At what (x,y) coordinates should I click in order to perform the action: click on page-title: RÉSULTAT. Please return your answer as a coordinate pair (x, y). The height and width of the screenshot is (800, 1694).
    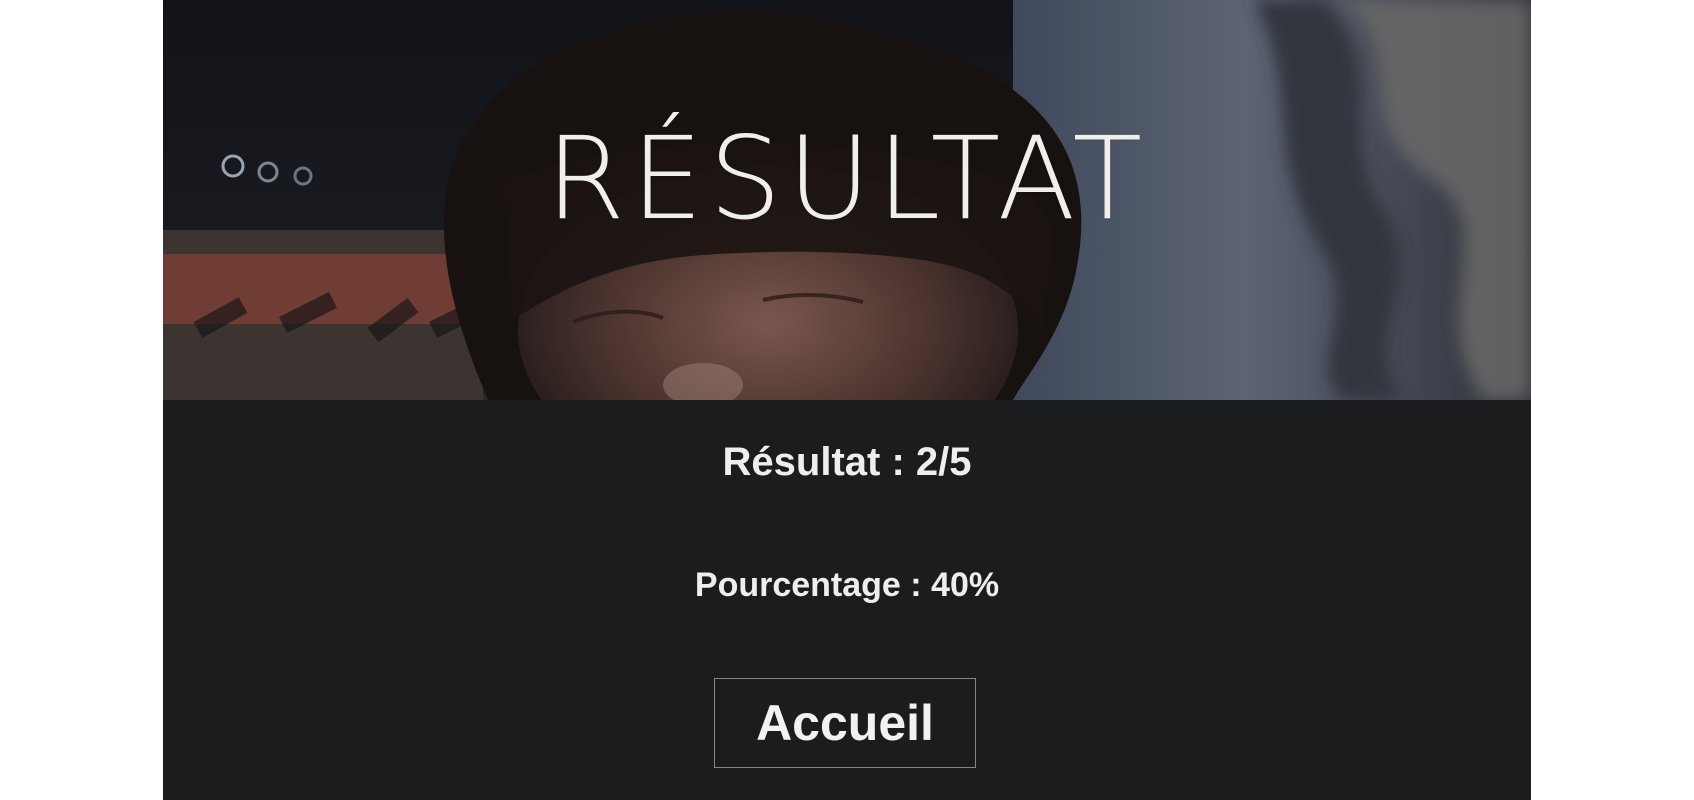
    Looking at the image, I should click on (847, 178).